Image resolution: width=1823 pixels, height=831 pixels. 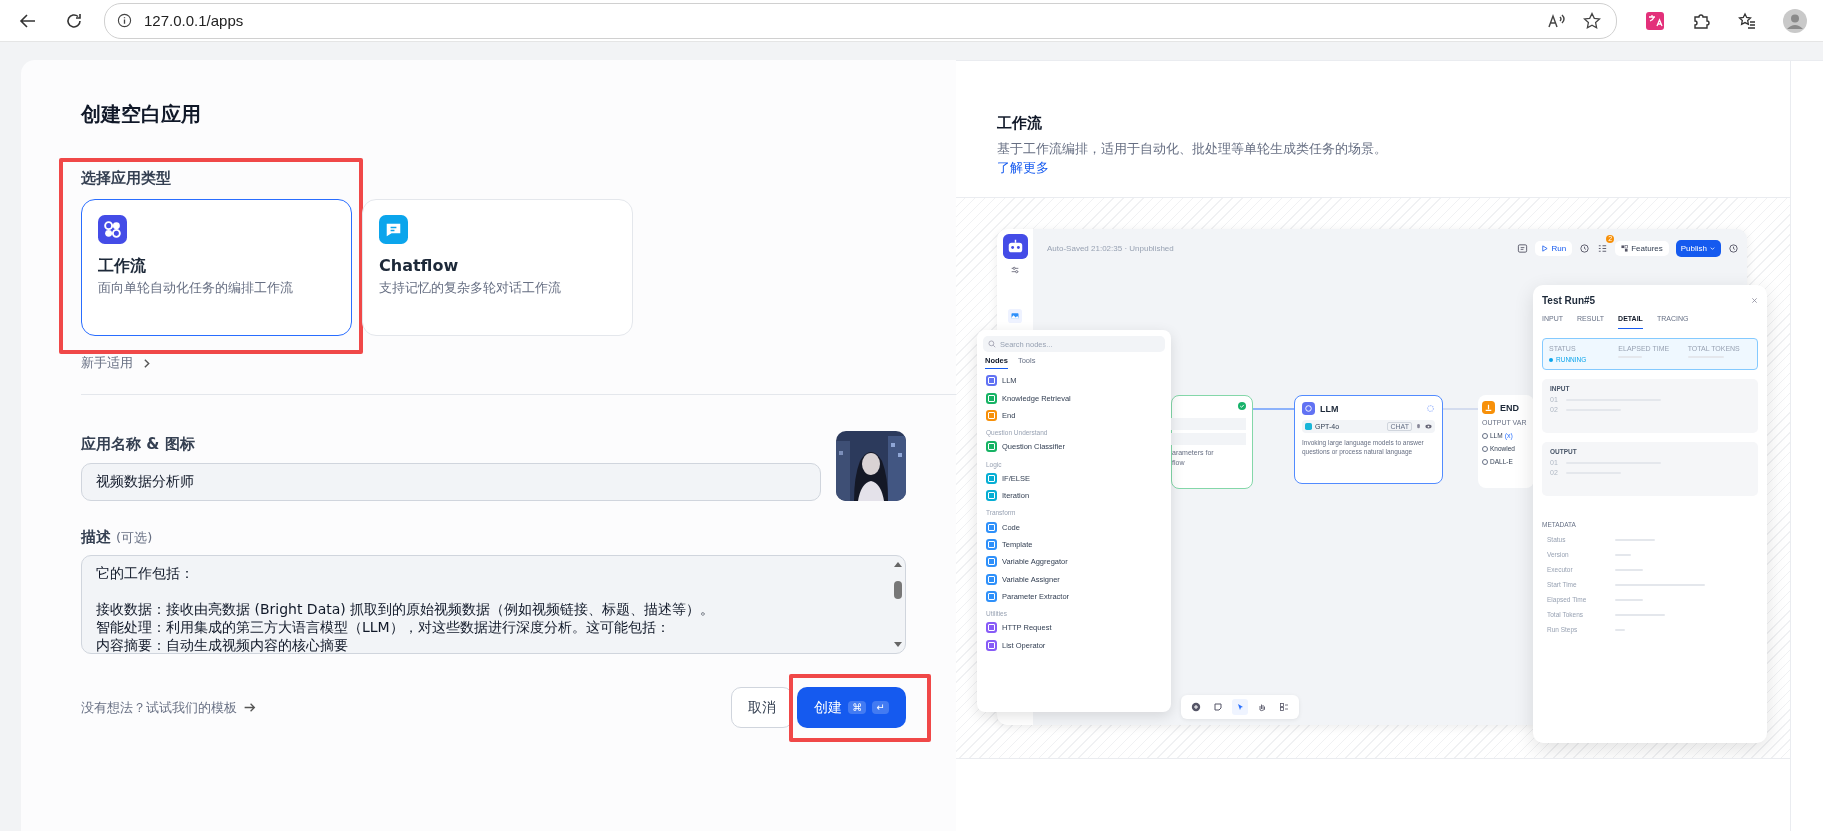 What do you see at coordinates (1329, 408) in the screenshot?
I see `node-title: LLM` at bounding box center [1329, 408].